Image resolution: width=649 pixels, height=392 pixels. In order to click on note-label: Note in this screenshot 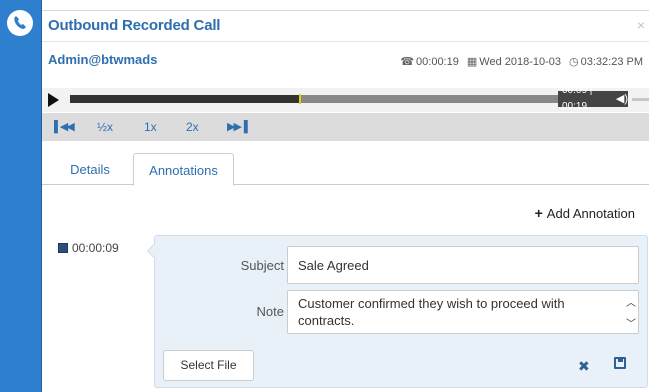, I will do `click(270, 311)`.